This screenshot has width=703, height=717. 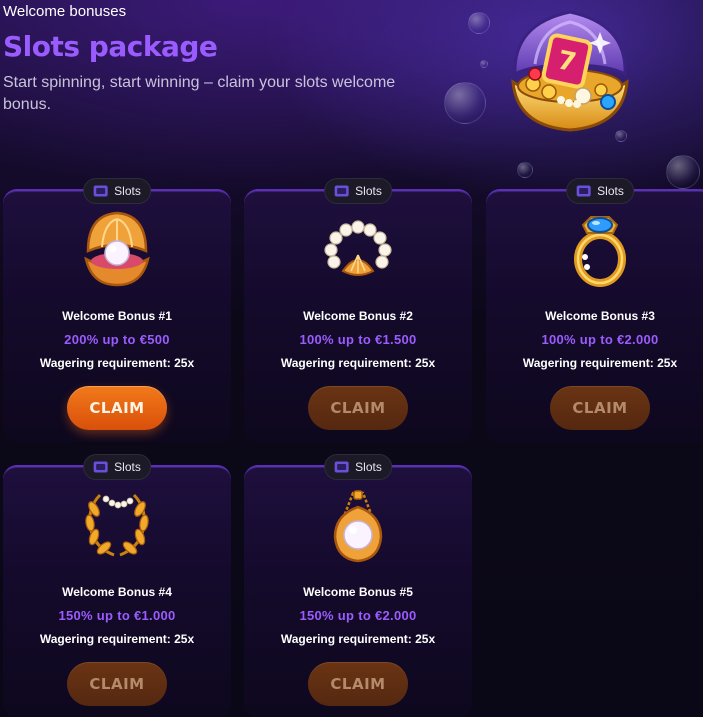 I want to click on bonus-offer: 150% up to €1.000, so click(x=117, y=615).